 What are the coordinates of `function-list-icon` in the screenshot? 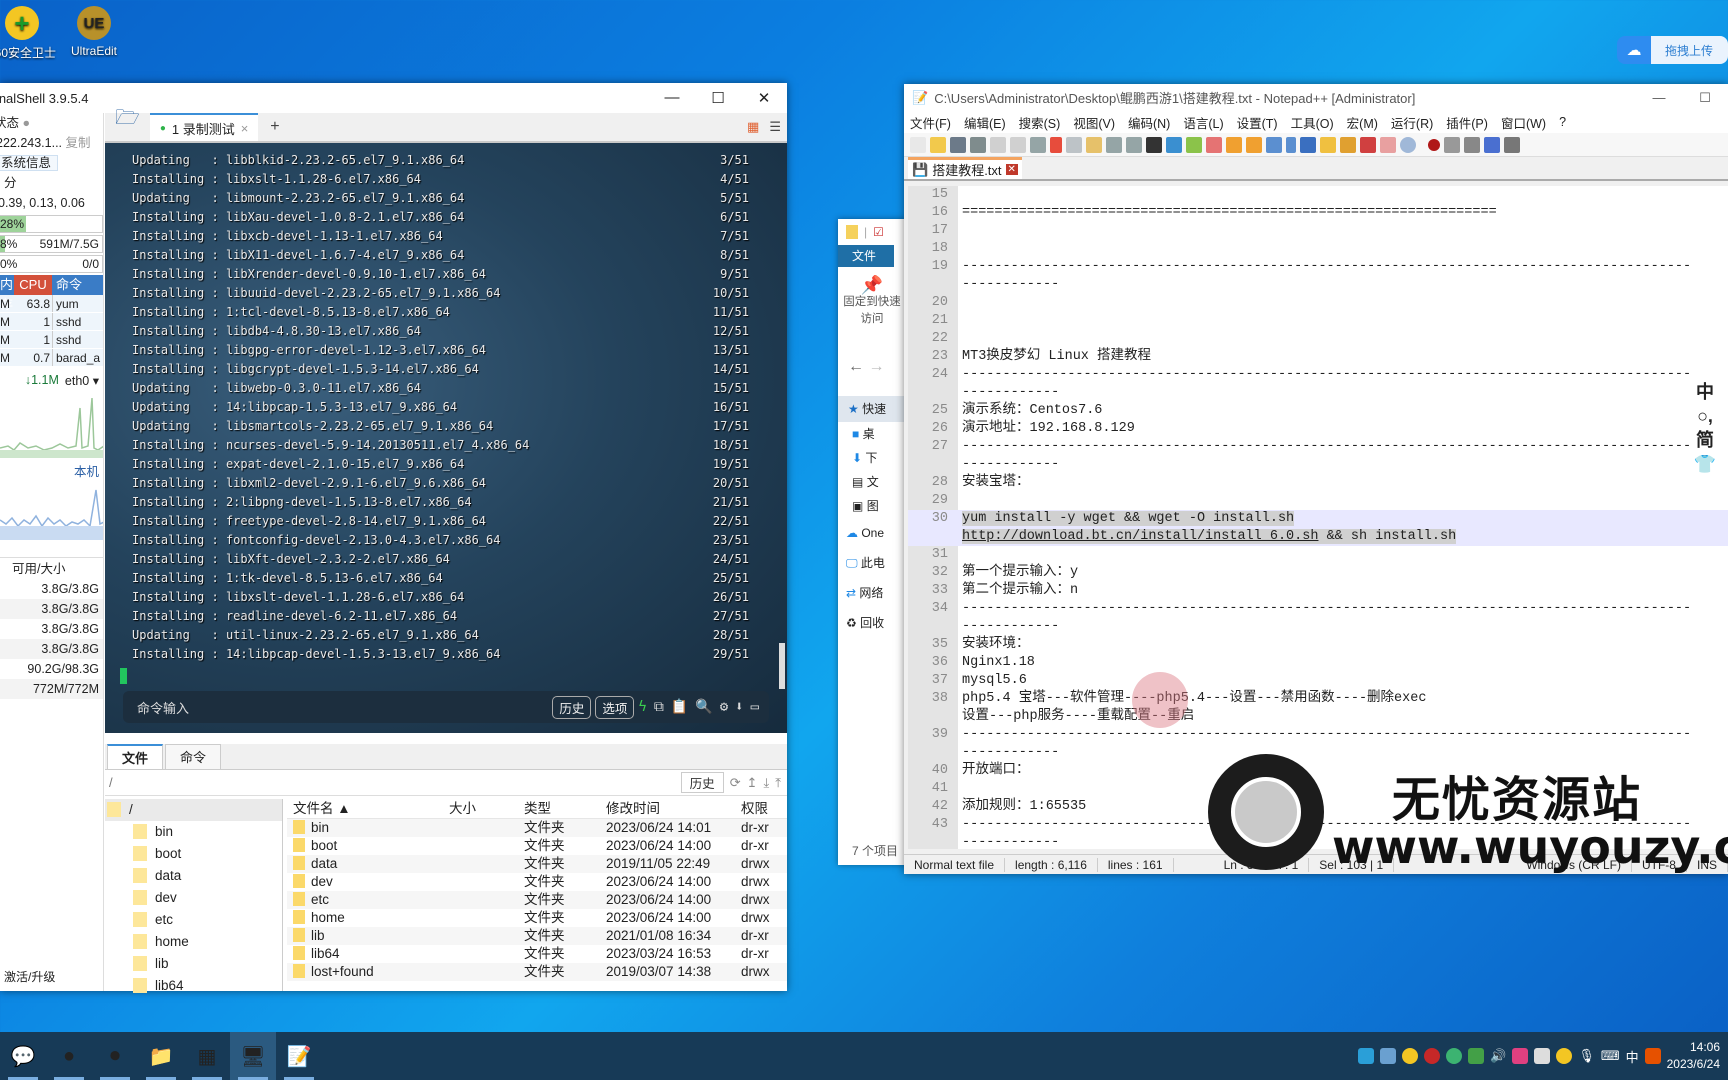 It's located at (1348, 144).